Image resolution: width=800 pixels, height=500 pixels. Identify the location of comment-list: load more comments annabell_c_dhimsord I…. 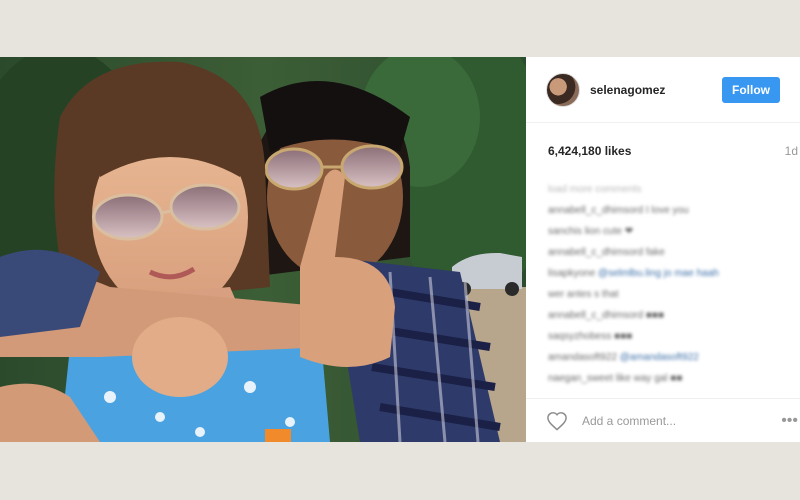
(663, 284).